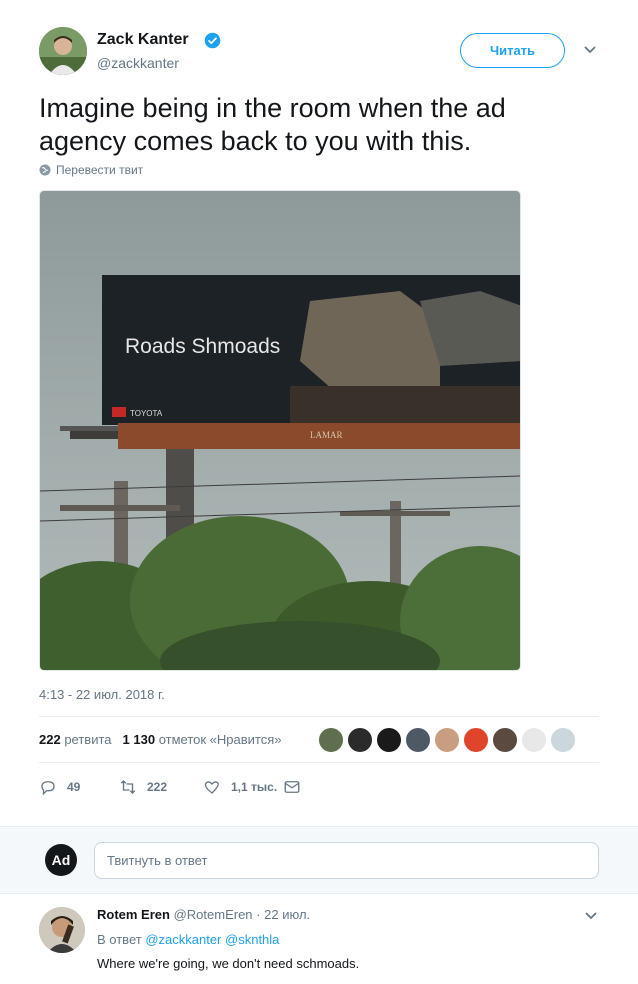 The width and height of the screenshot is (638, 984). What do you see at coordinates (202, 739) in the screenshot?
I see `like-stat: 1 130 отметок «Нравится»` at bounding box center [202, 739].